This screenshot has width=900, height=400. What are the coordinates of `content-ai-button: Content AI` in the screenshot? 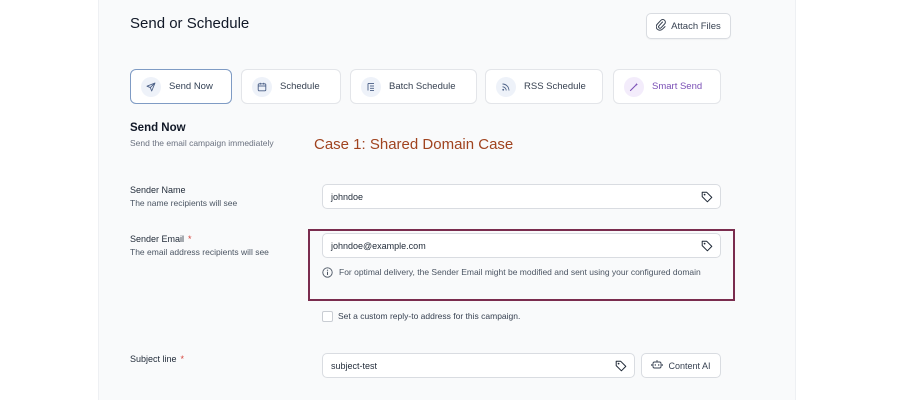 It's located at (681, 365).